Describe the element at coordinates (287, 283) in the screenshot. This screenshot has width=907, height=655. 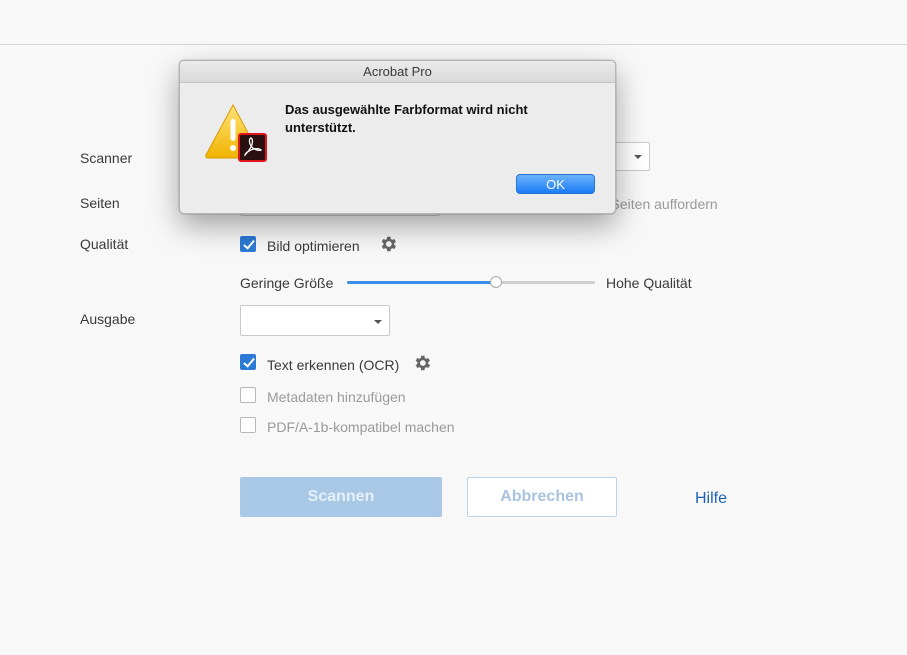
I see `slider-min-label: Geringe Größe` at that location.